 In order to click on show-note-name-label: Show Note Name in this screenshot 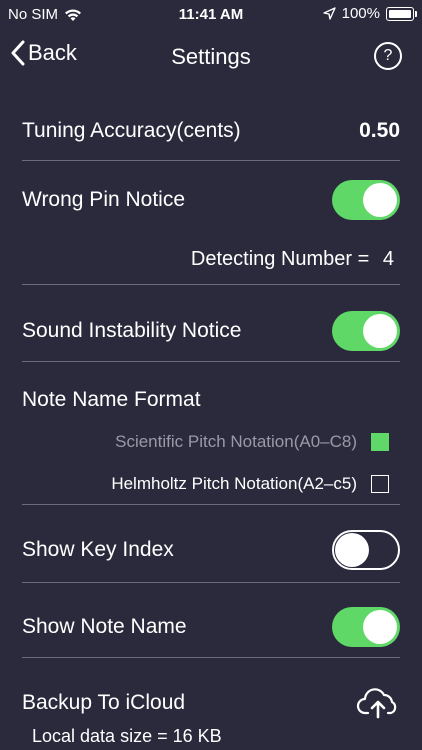, I will do `click(104, 626)`.